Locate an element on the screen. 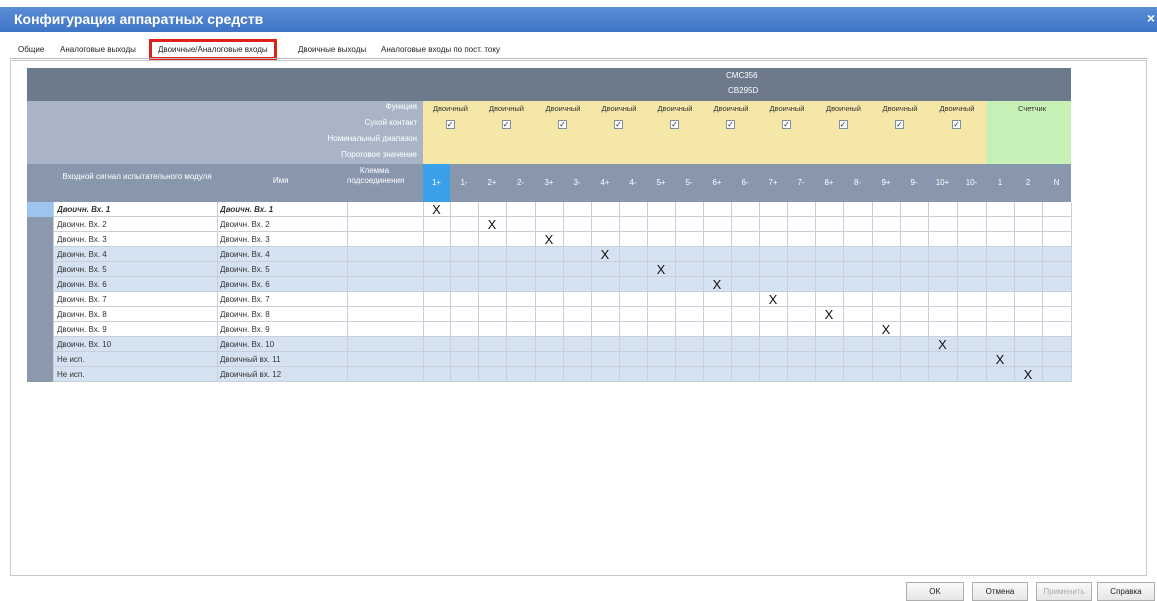 This screenshot has width=1157, height=601. terminal-column-header: 4+ is located at coordinates (605, 183).